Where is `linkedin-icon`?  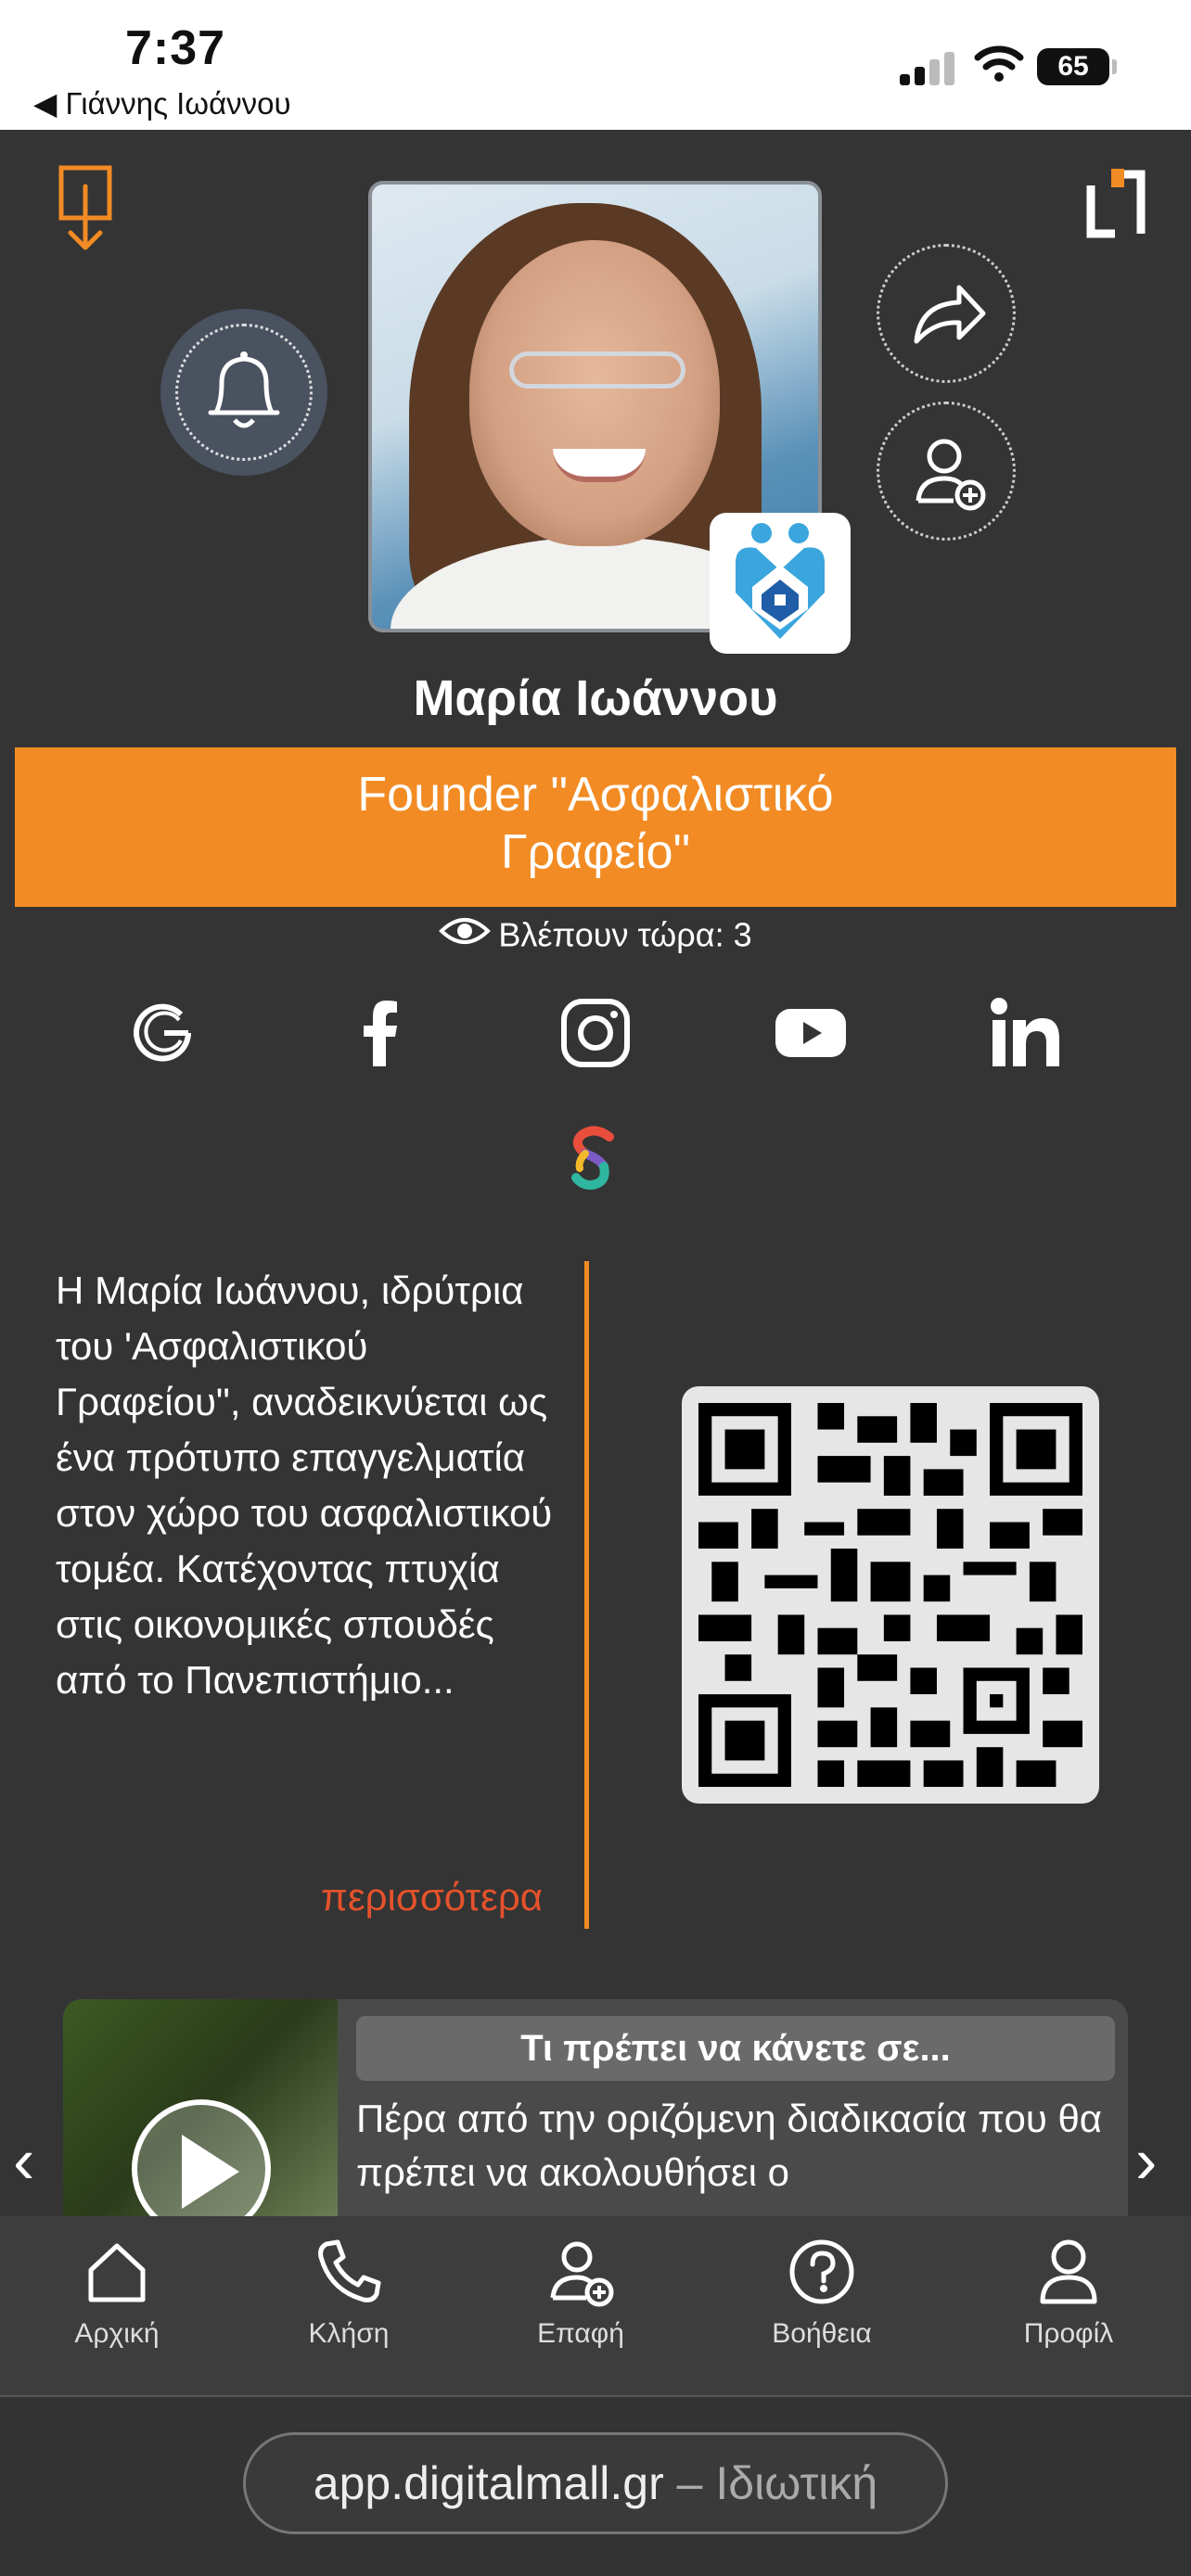
linkedin-icon is located at coordinates (1026, 1033).